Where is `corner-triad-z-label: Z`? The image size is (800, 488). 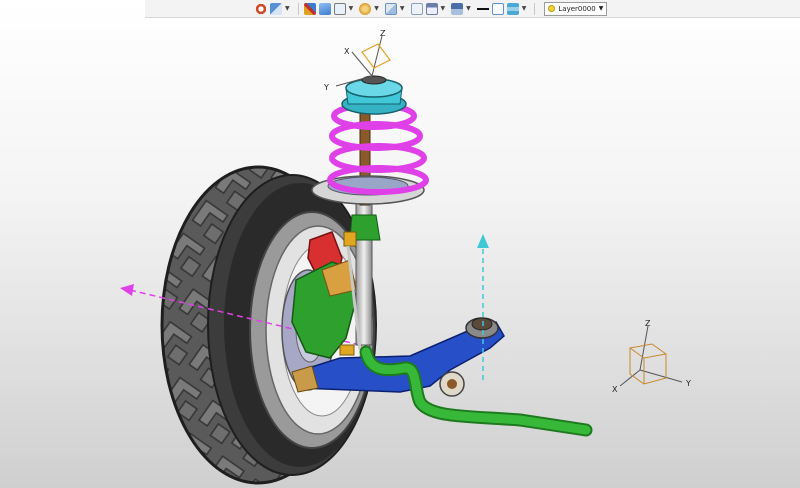 corner-triad-z-label: Z is located at coordinates (648, 323).